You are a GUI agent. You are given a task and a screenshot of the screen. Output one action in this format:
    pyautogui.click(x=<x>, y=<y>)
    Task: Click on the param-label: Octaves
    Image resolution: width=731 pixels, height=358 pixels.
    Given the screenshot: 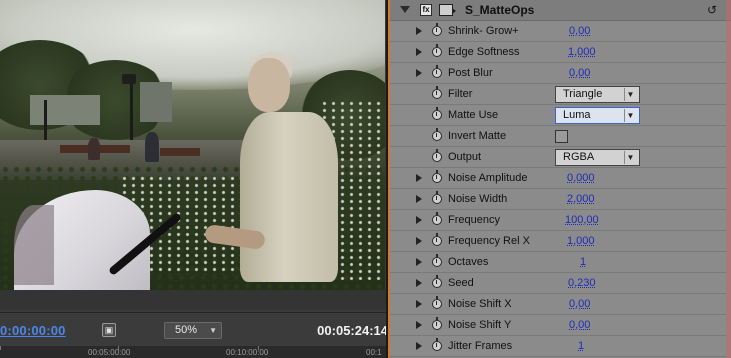 What is the action you would take?
    pyautogui.click(x=468, y=262)
    